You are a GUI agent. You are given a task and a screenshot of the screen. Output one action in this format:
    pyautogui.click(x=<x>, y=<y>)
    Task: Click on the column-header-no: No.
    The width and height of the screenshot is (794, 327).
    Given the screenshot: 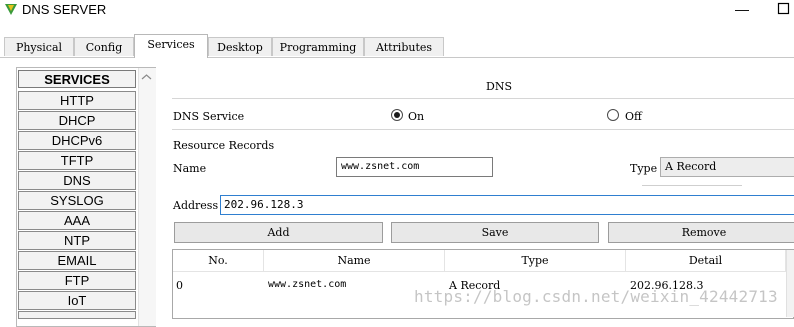 What is the action you would take?
    pyautogui.click(x=218, y=261)
    